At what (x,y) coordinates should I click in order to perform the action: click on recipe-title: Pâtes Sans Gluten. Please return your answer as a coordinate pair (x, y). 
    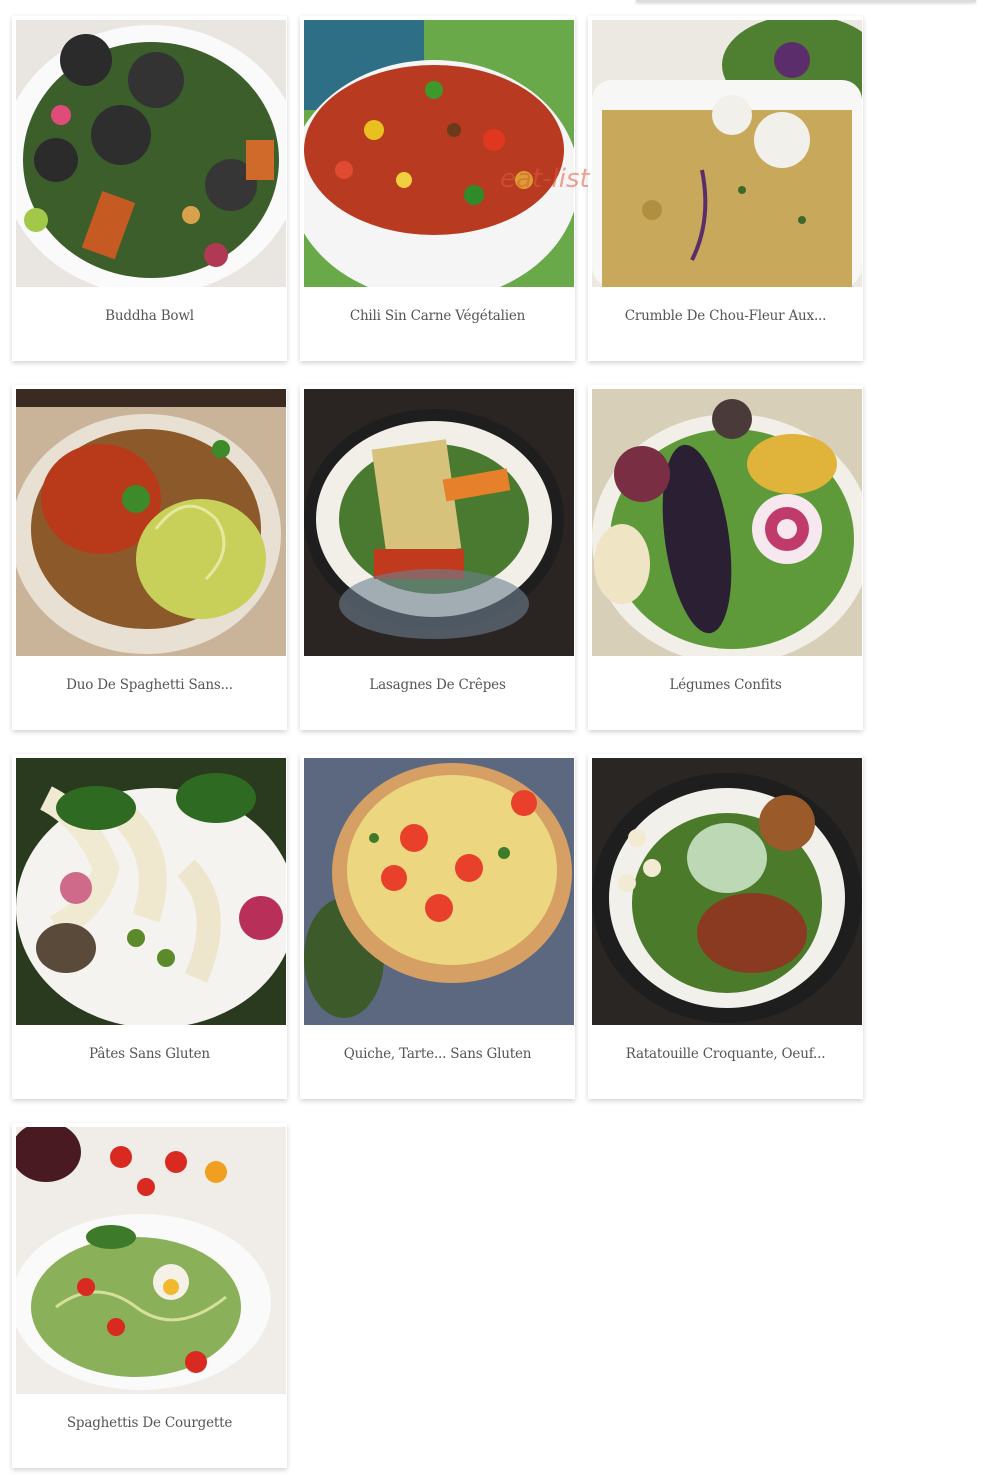
    Looking at the image, I should click on (149, 1054).